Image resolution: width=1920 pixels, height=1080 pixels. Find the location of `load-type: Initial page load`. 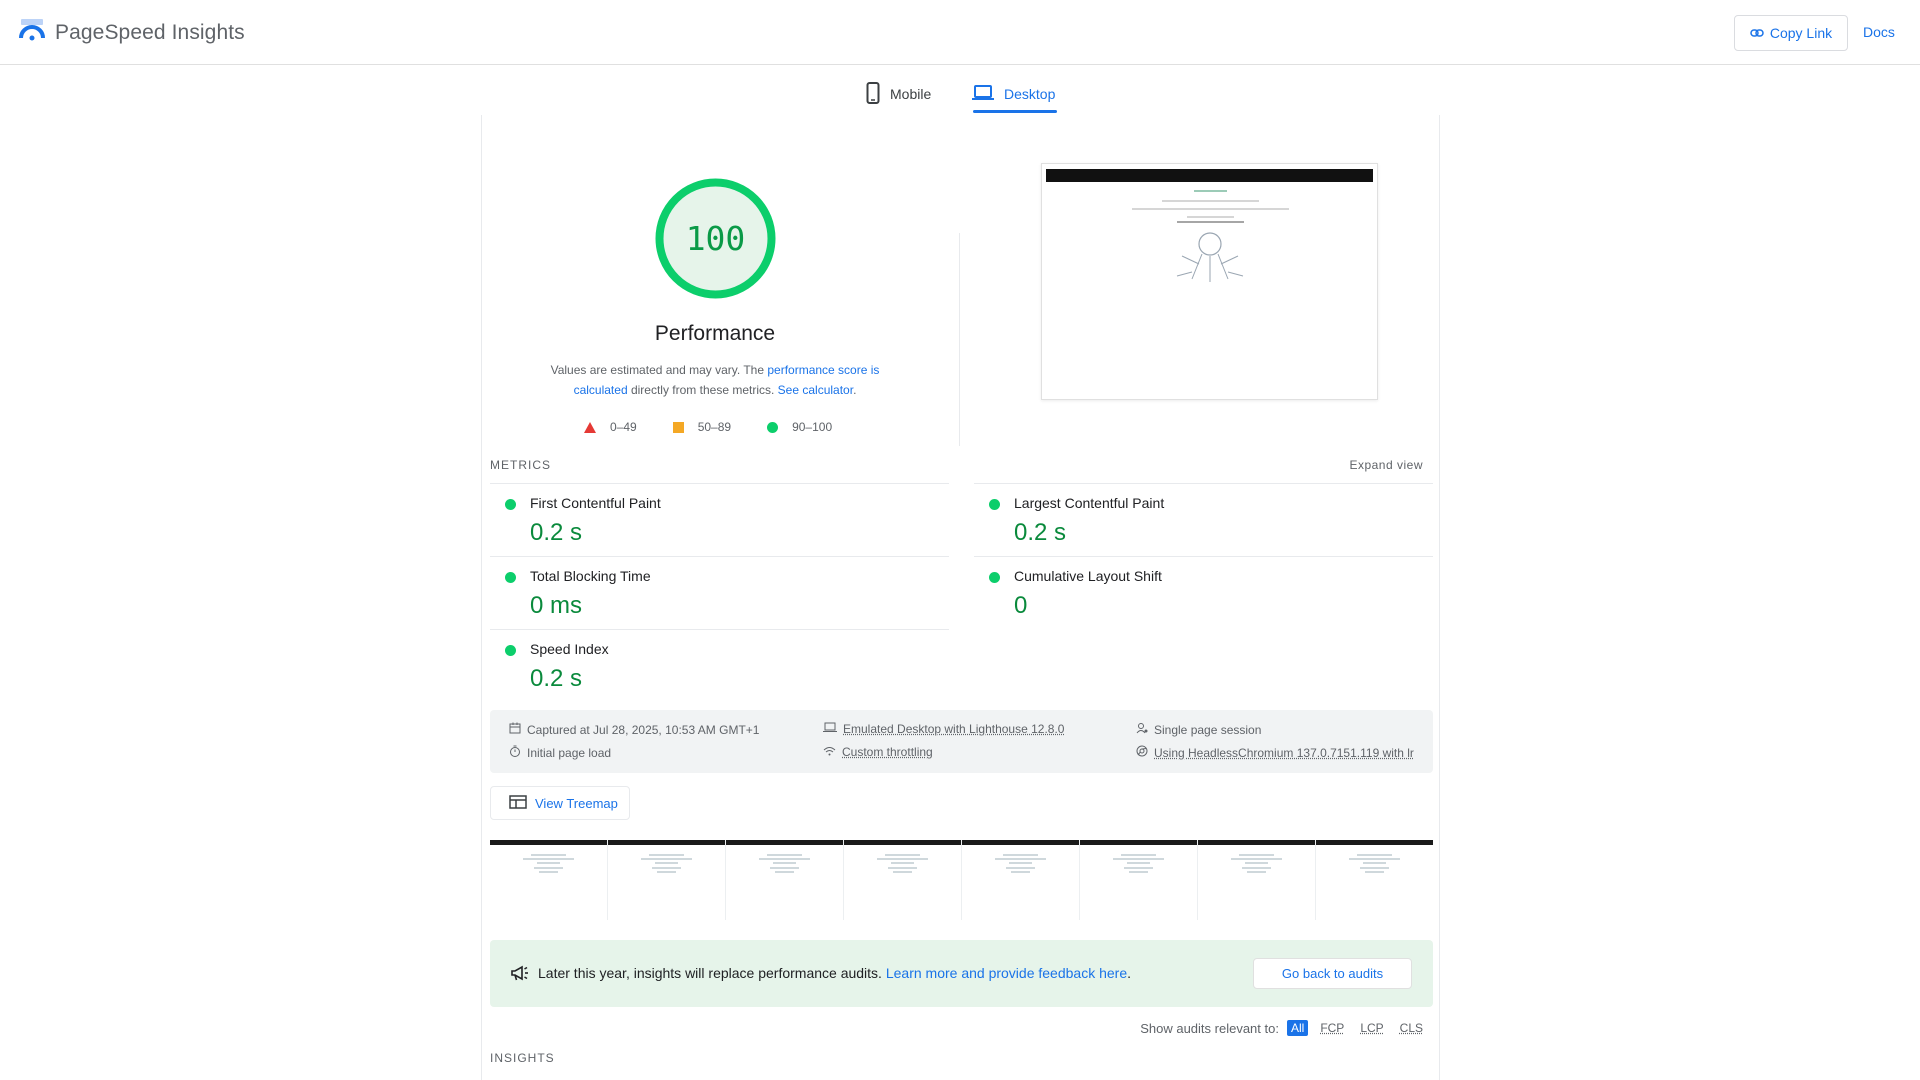

load-type: Initial page load is located at coordinates (560, 752).